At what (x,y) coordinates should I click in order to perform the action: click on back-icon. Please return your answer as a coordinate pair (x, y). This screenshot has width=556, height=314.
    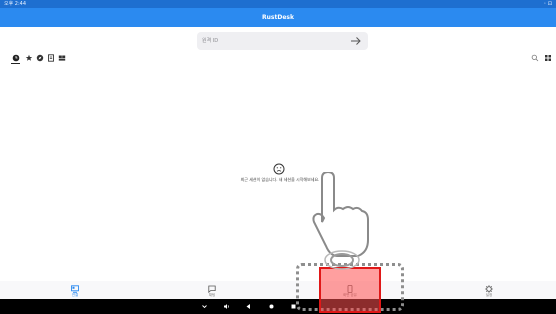
    Looking at the image, I should click on (248, 306).